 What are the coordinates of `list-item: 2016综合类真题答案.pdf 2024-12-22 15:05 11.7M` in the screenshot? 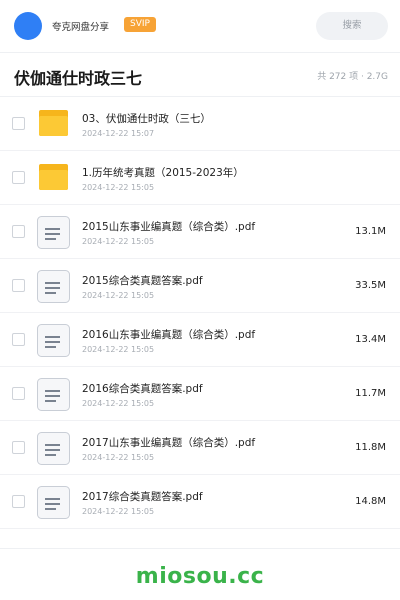 It's located at (200, 394).